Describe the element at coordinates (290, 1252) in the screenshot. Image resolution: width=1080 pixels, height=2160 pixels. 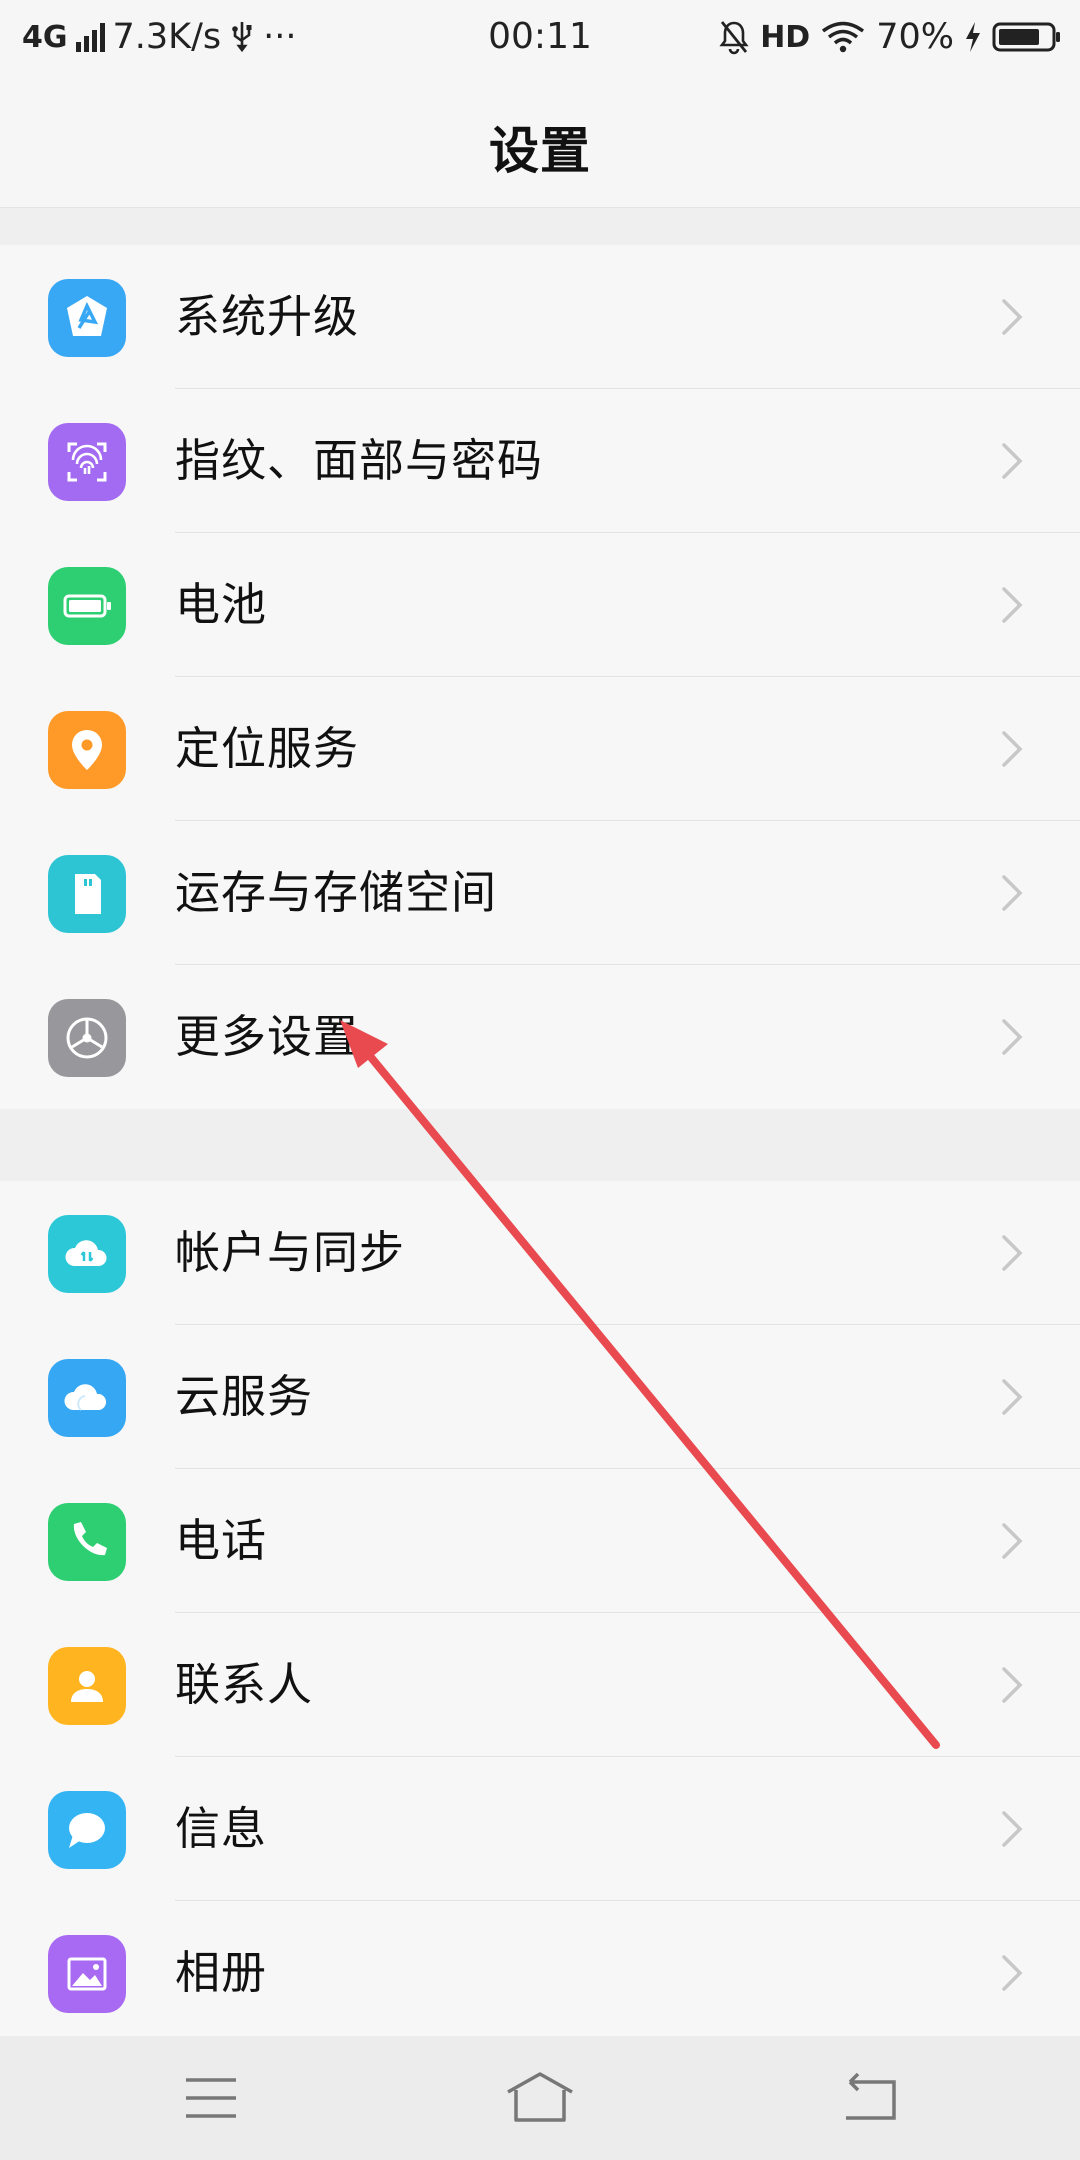
I see `settings-item-label: 帐户与同步` at that location.